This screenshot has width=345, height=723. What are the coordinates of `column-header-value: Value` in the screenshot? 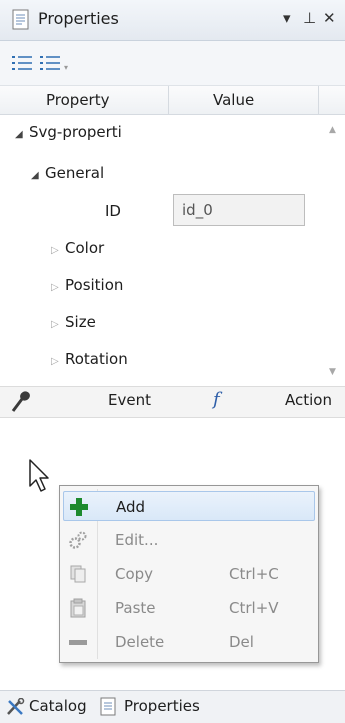 It's located at (233, 100).